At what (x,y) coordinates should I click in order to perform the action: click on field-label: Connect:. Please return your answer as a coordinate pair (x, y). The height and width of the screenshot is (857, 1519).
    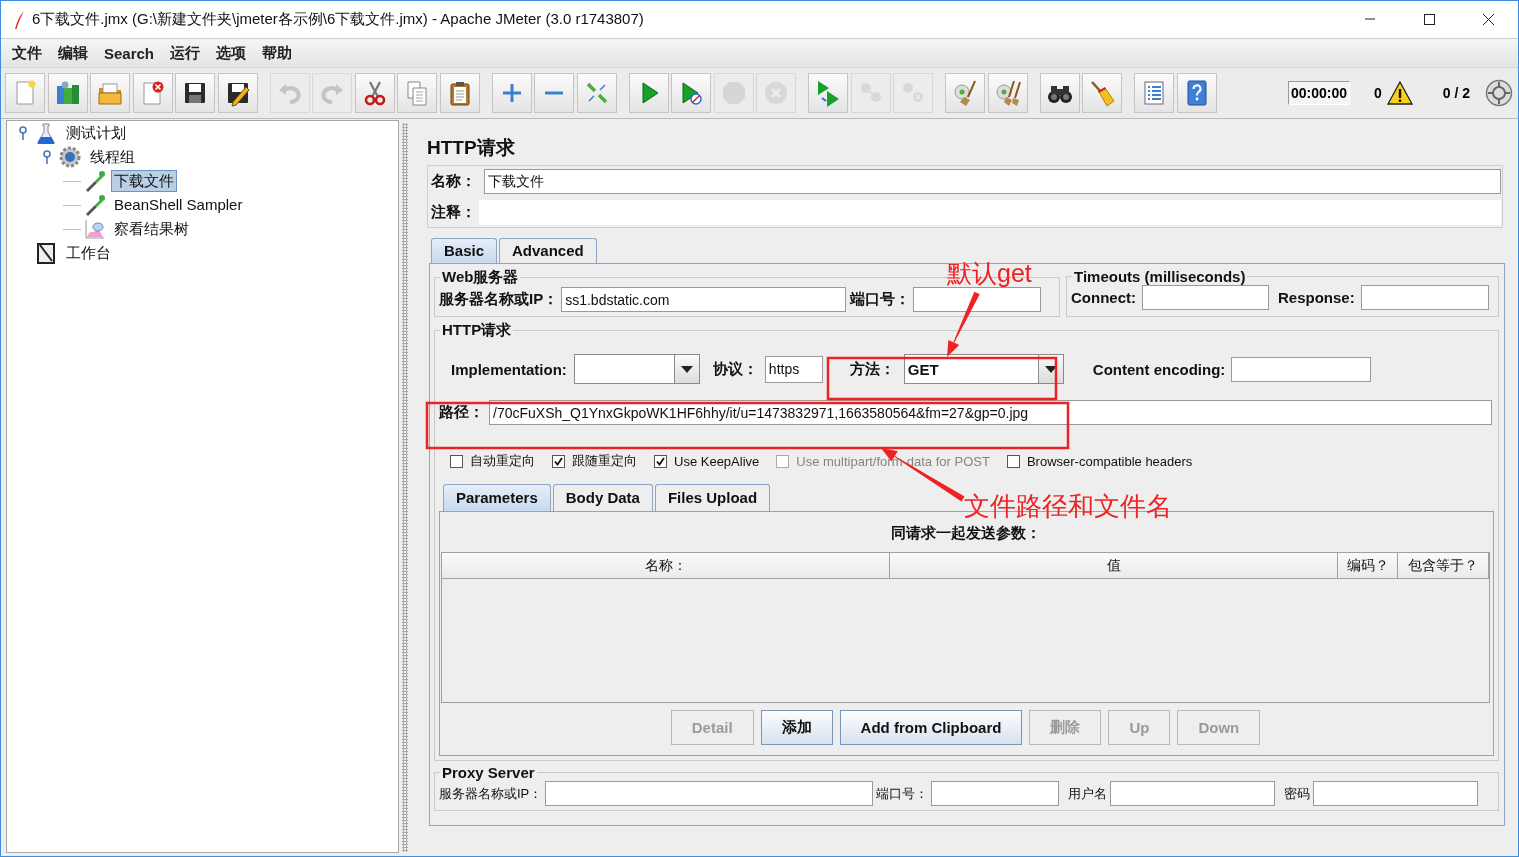
    Looking at the image, I should click on (1103, 297).